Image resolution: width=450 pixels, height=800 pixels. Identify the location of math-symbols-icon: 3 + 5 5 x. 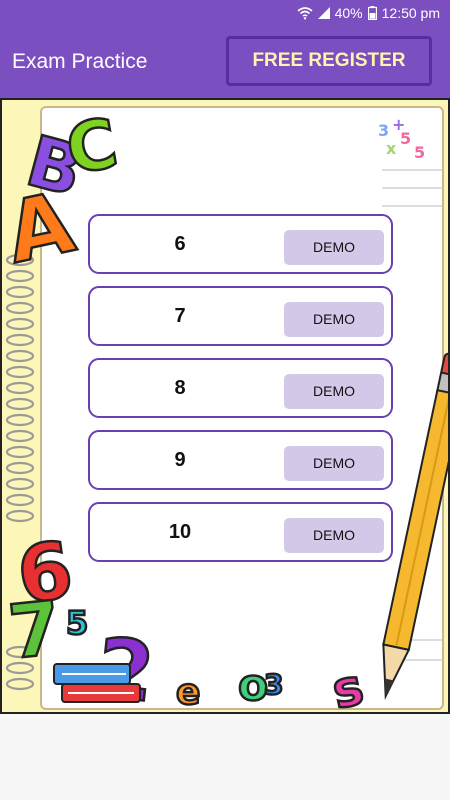
(401, 138).